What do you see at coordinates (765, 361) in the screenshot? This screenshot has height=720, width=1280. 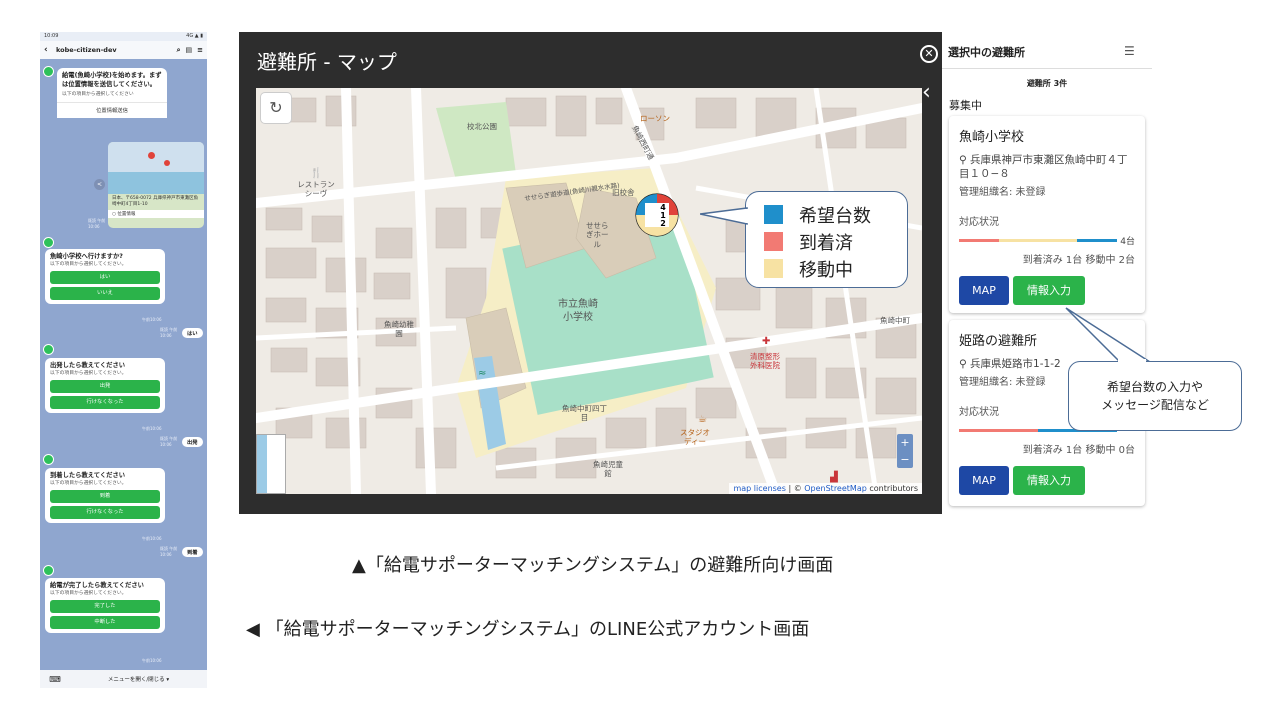 I see `map-label-hospital: 清原整形 外科医院` at bounding box center [765, 361].